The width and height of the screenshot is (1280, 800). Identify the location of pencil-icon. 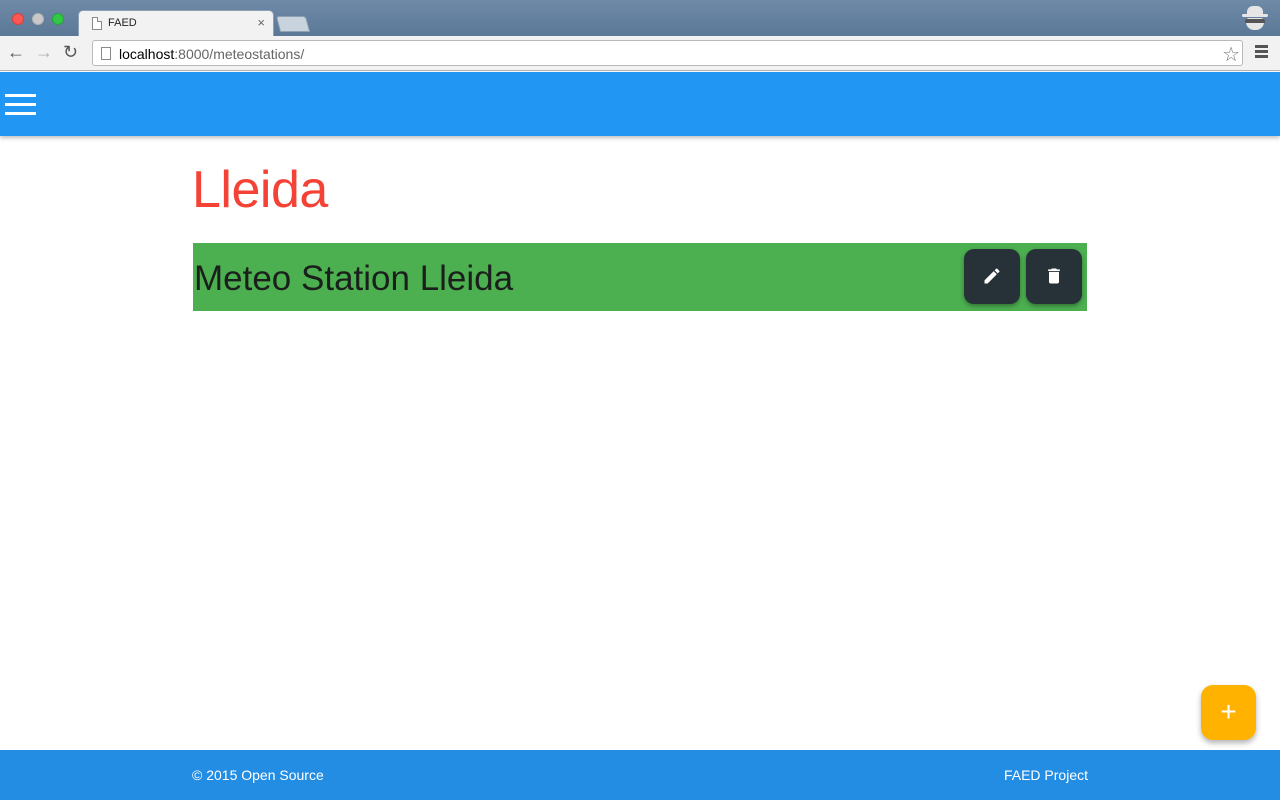
(992, 276).